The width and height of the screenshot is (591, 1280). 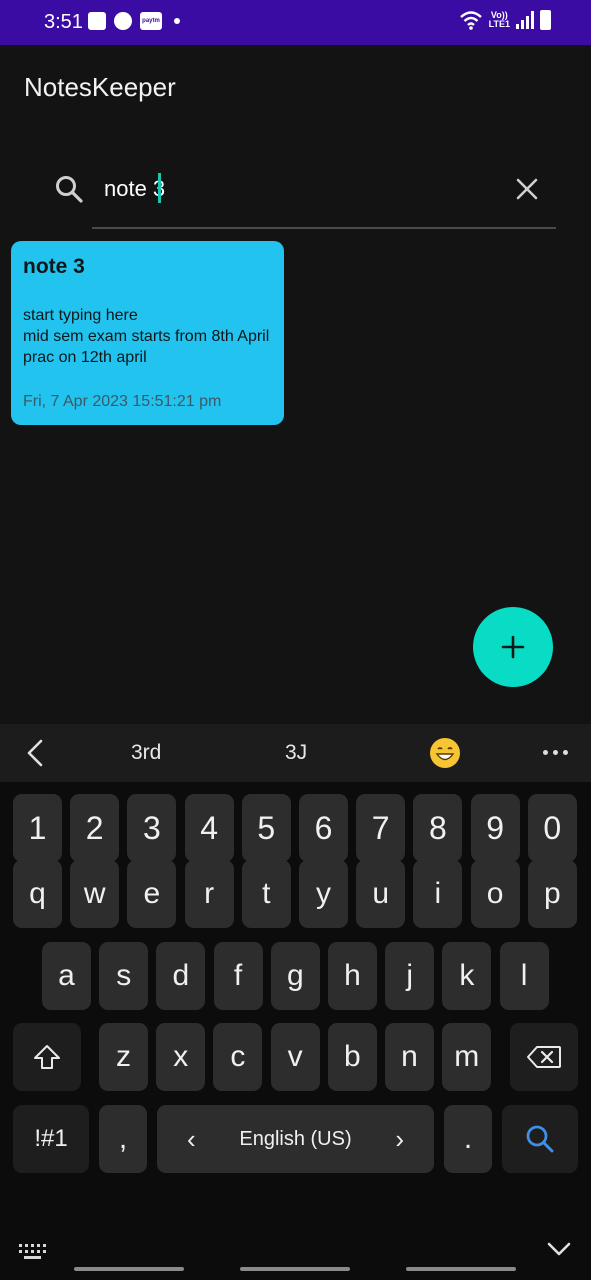 What do you see at coordinates (555, 752) in the screenshot?
I see `more-options-icon` at bounding box center [555, 752].